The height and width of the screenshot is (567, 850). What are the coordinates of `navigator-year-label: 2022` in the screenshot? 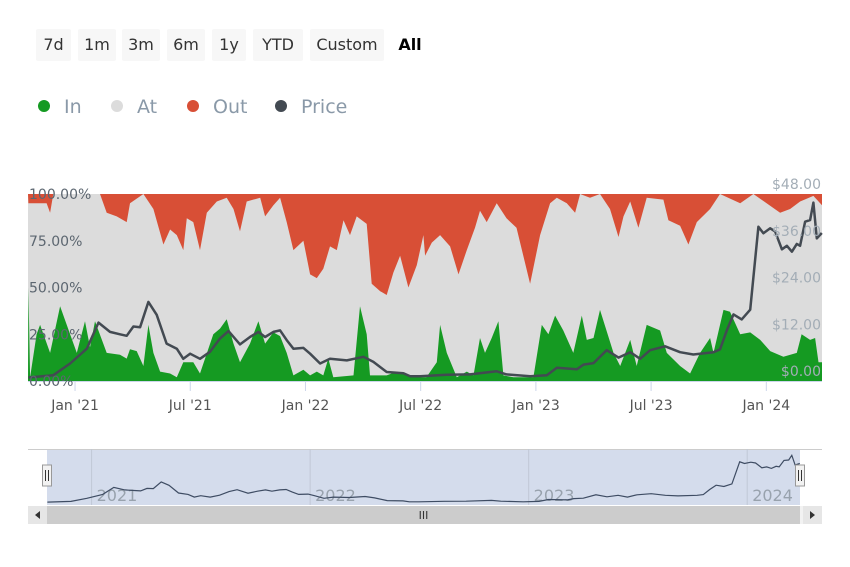 It's located at (335, 495).